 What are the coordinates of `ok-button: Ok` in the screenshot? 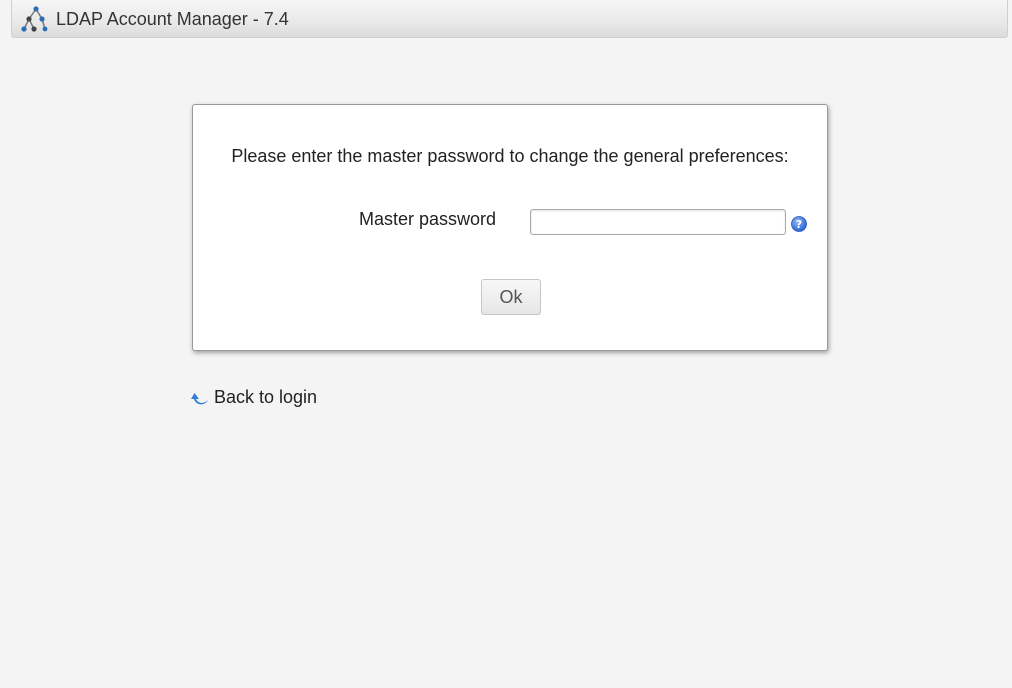 It's located at (511, 297).